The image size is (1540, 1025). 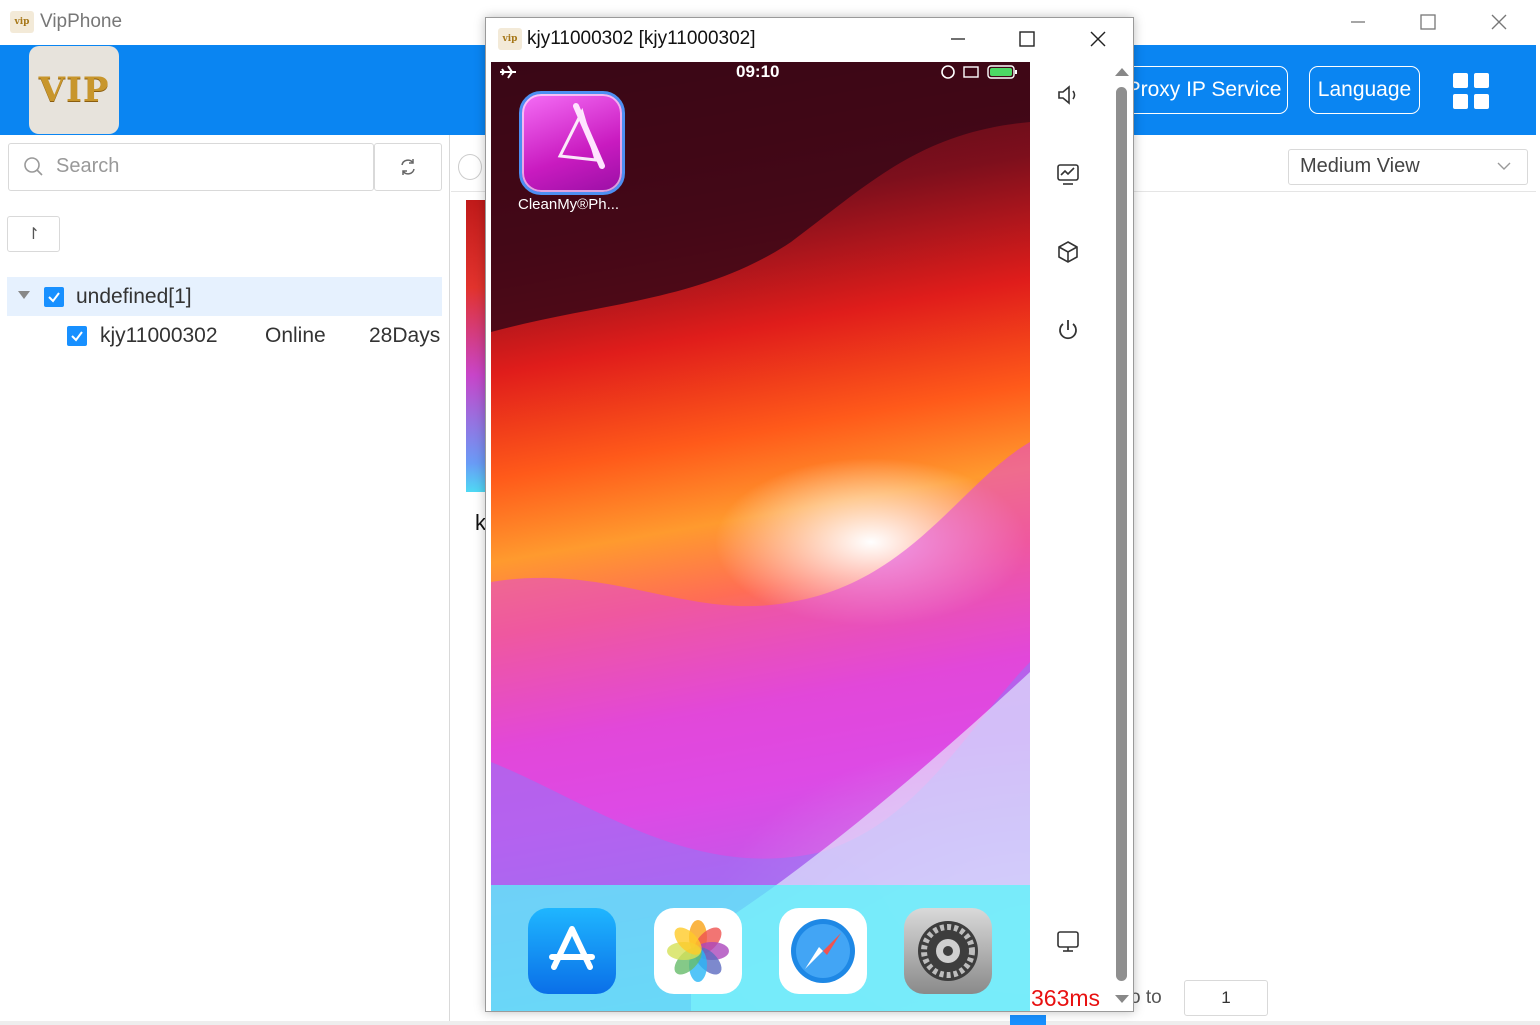 What do you see at coordinates (508, 72) in the screenshot?
I see `airplane-mode-icon` at bounding box center [508, 72].